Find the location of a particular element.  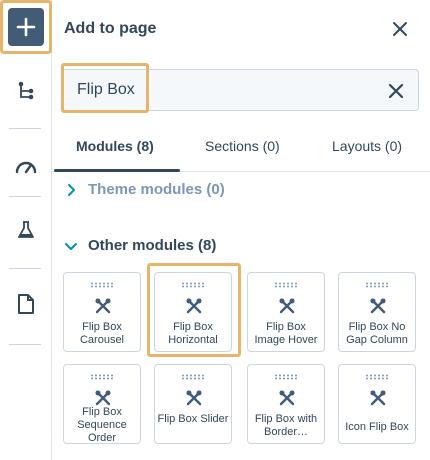

module-card: Flip Box No Gap Column is located at coordinates (377, 312).